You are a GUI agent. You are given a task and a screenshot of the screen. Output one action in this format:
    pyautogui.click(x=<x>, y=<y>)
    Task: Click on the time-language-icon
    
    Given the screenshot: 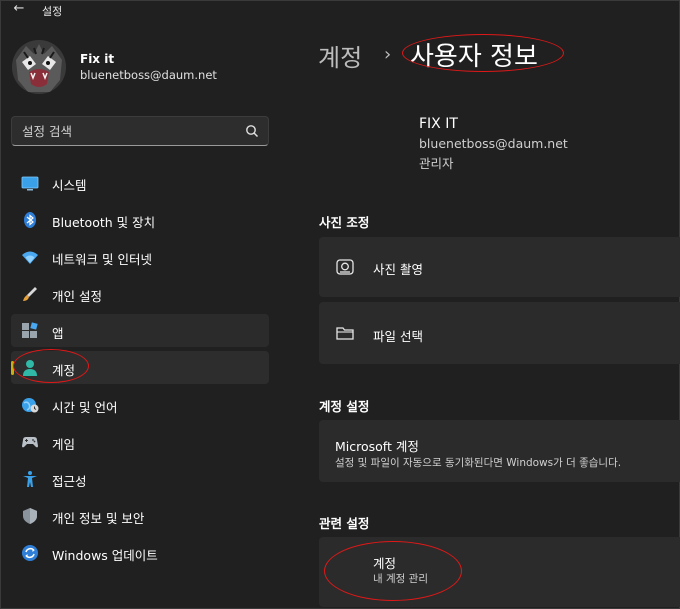 What is the action you would take?
    pyautogui.click(x=30, y=405)
    